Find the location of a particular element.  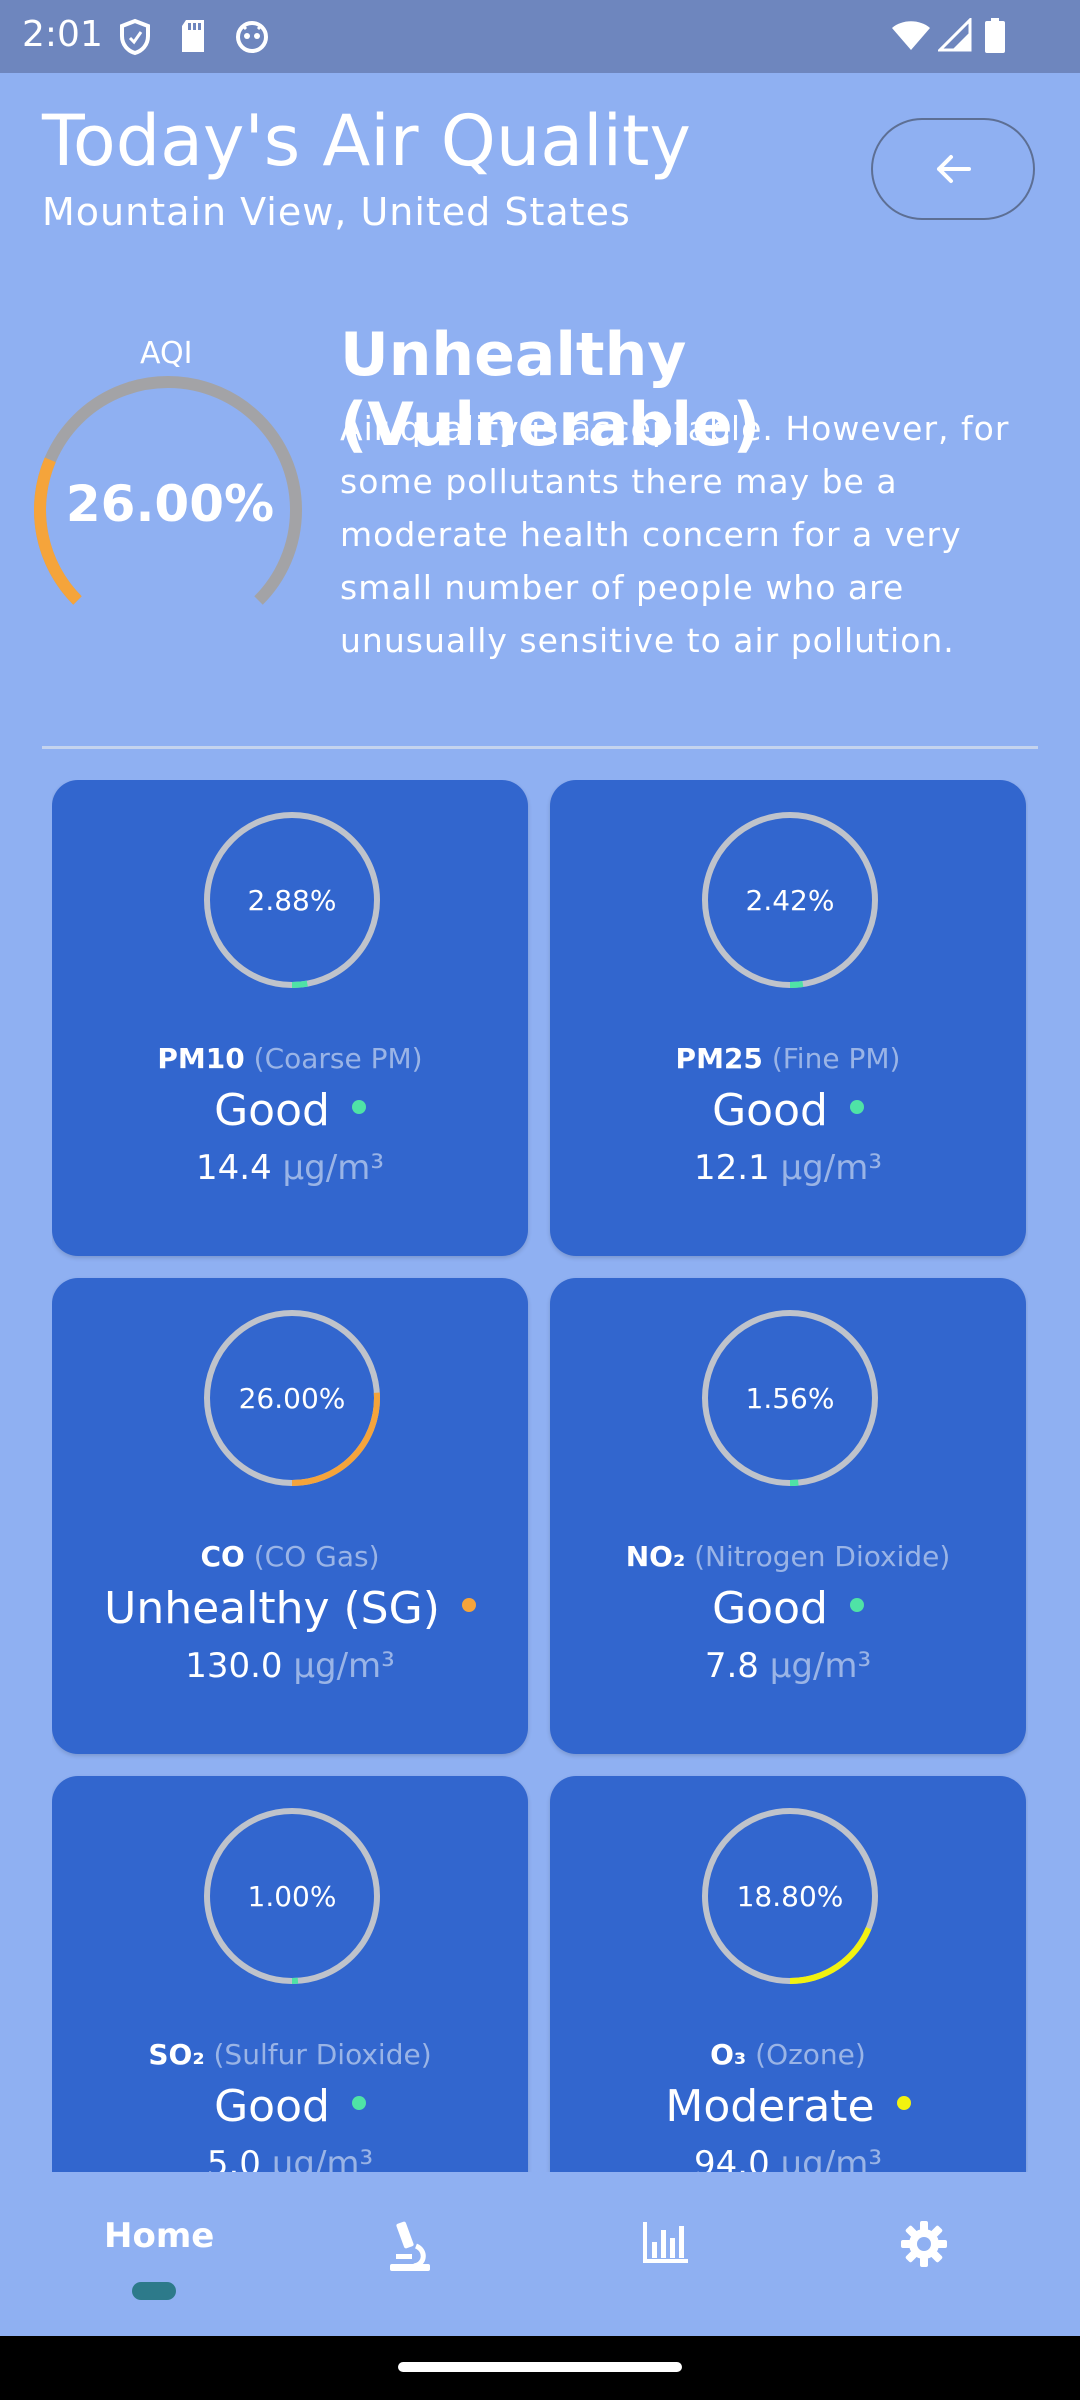

pollutant-concentration: 14.4 is located at coordinates (234, 1168).